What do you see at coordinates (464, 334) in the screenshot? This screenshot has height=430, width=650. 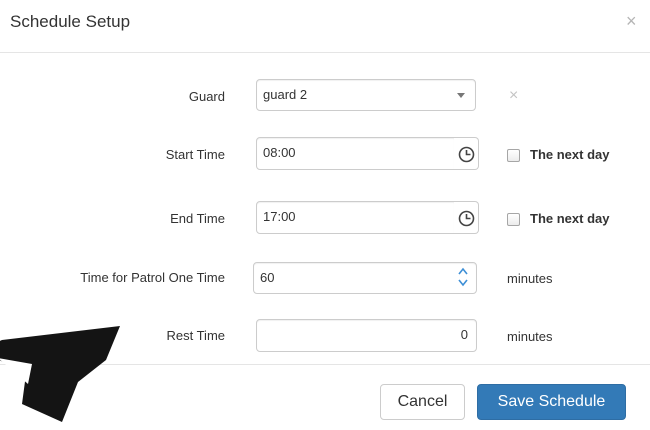 I see `rest-time-value: 0` at bounding box center [464, 334].